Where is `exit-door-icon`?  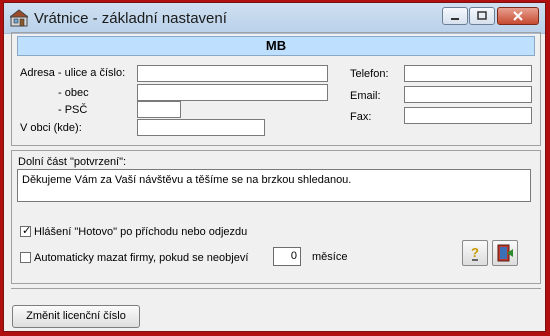
exit-door-icon is located at coordinates (505, 256).